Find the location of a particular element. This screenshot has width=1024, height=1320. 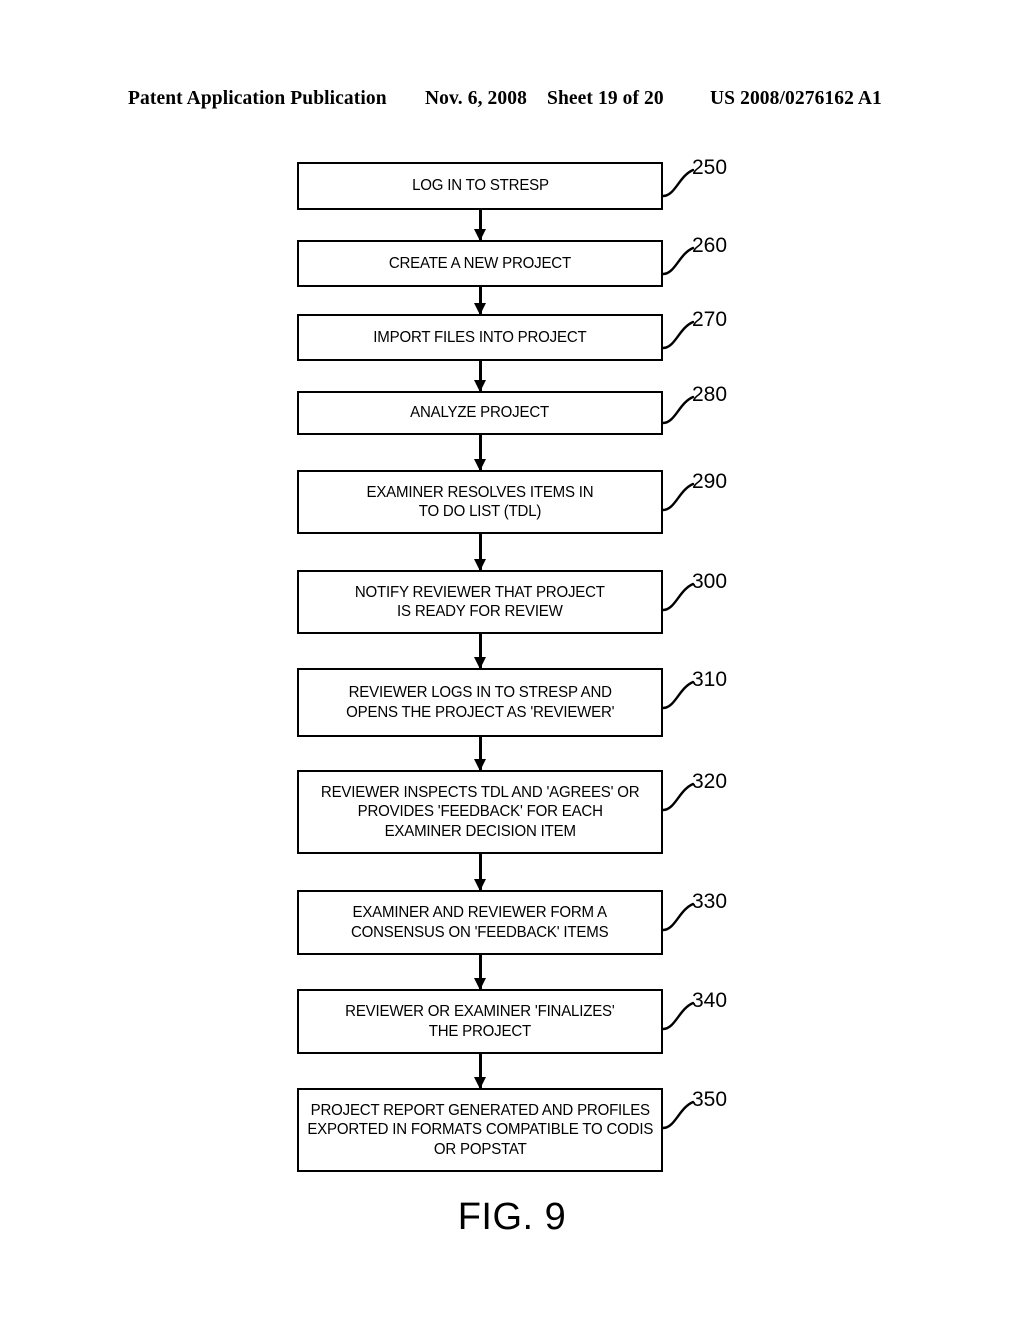

reference-numeral-250: 250 is located at coordinates (710, 168).